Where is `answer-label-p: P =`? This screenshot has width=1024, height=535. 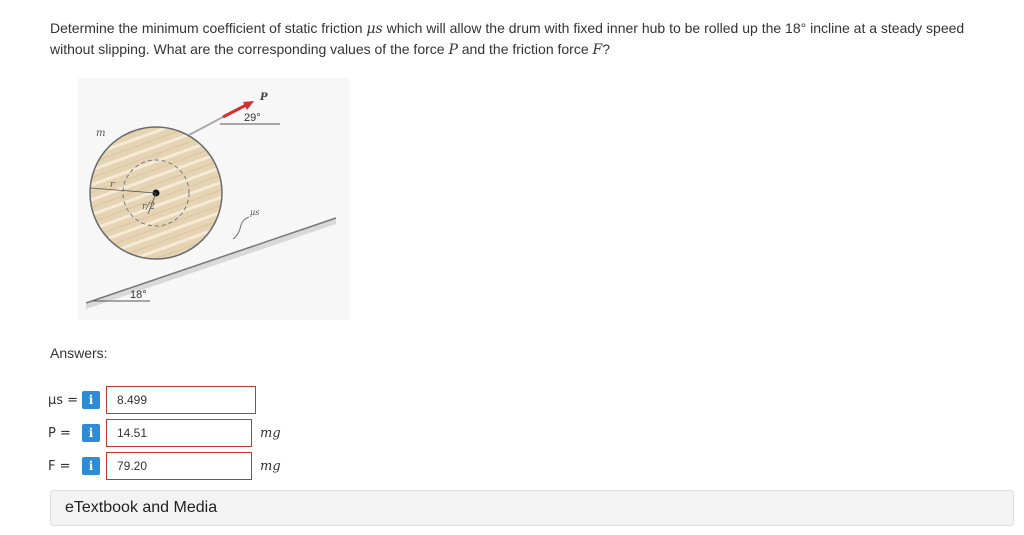
answer-label-p: P = is located at coordinates (59, 433).